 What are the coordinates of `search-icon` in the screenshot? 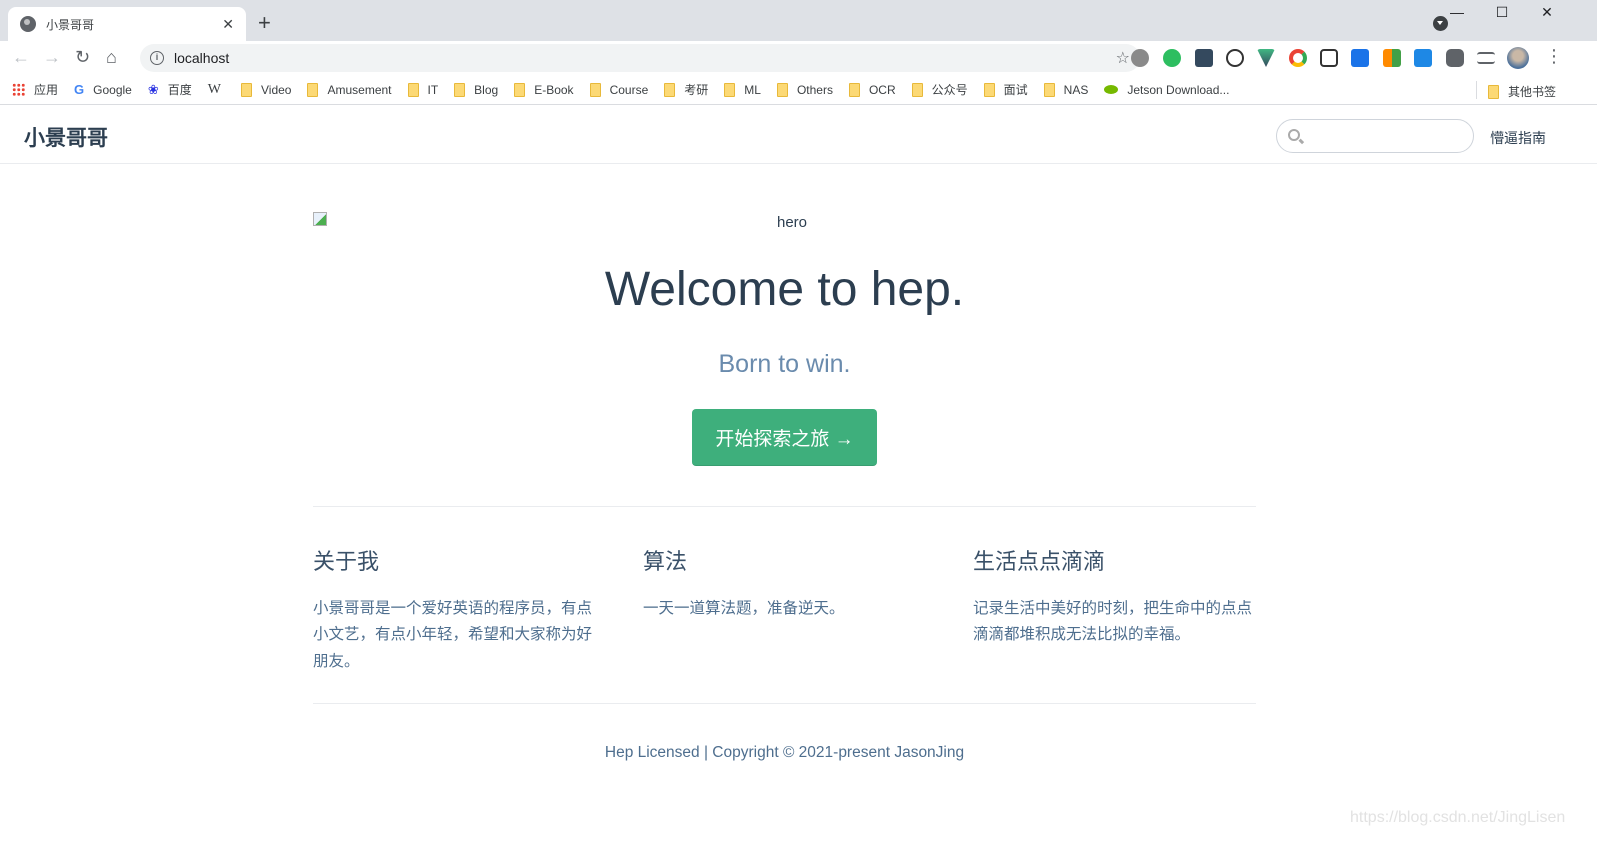 It's located at (1294, 135).